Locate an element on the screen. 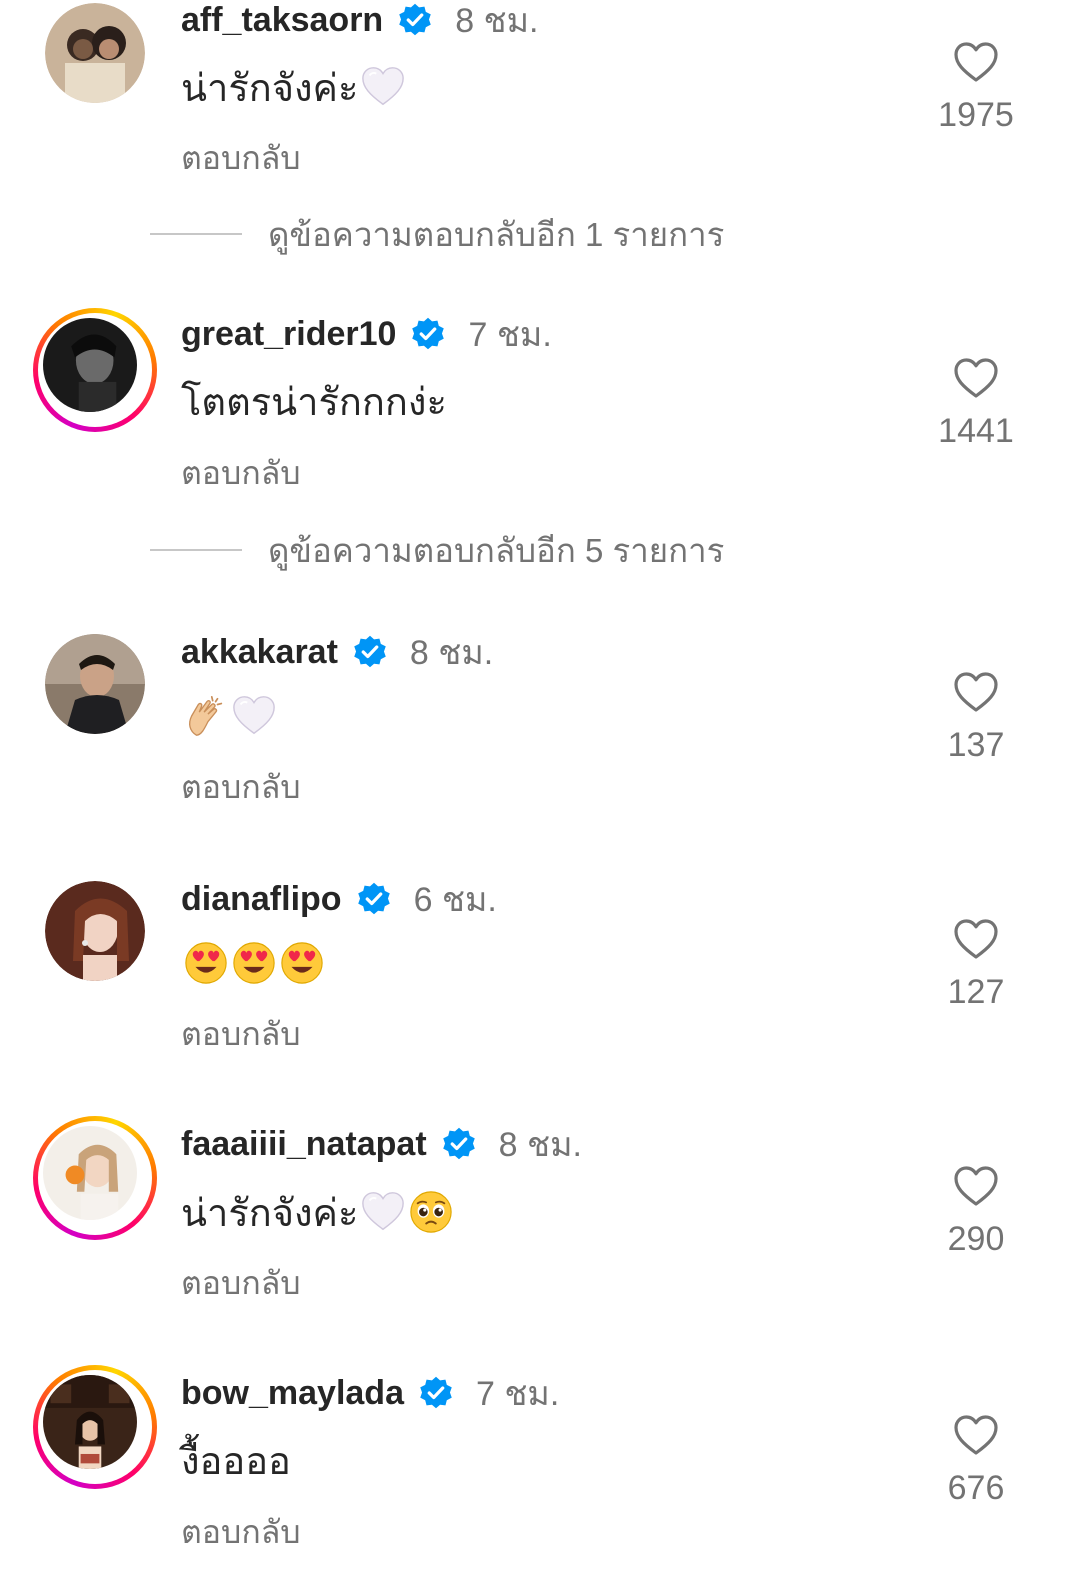  comment-header: dianaflipo 6 ชม. is located at coordinates (339, 899).